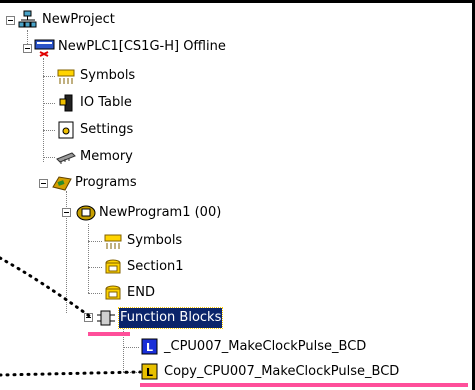  Describe the element at coordinates (47, 288) in the screenshot. I see `callout-line-function-blocks` at that location.